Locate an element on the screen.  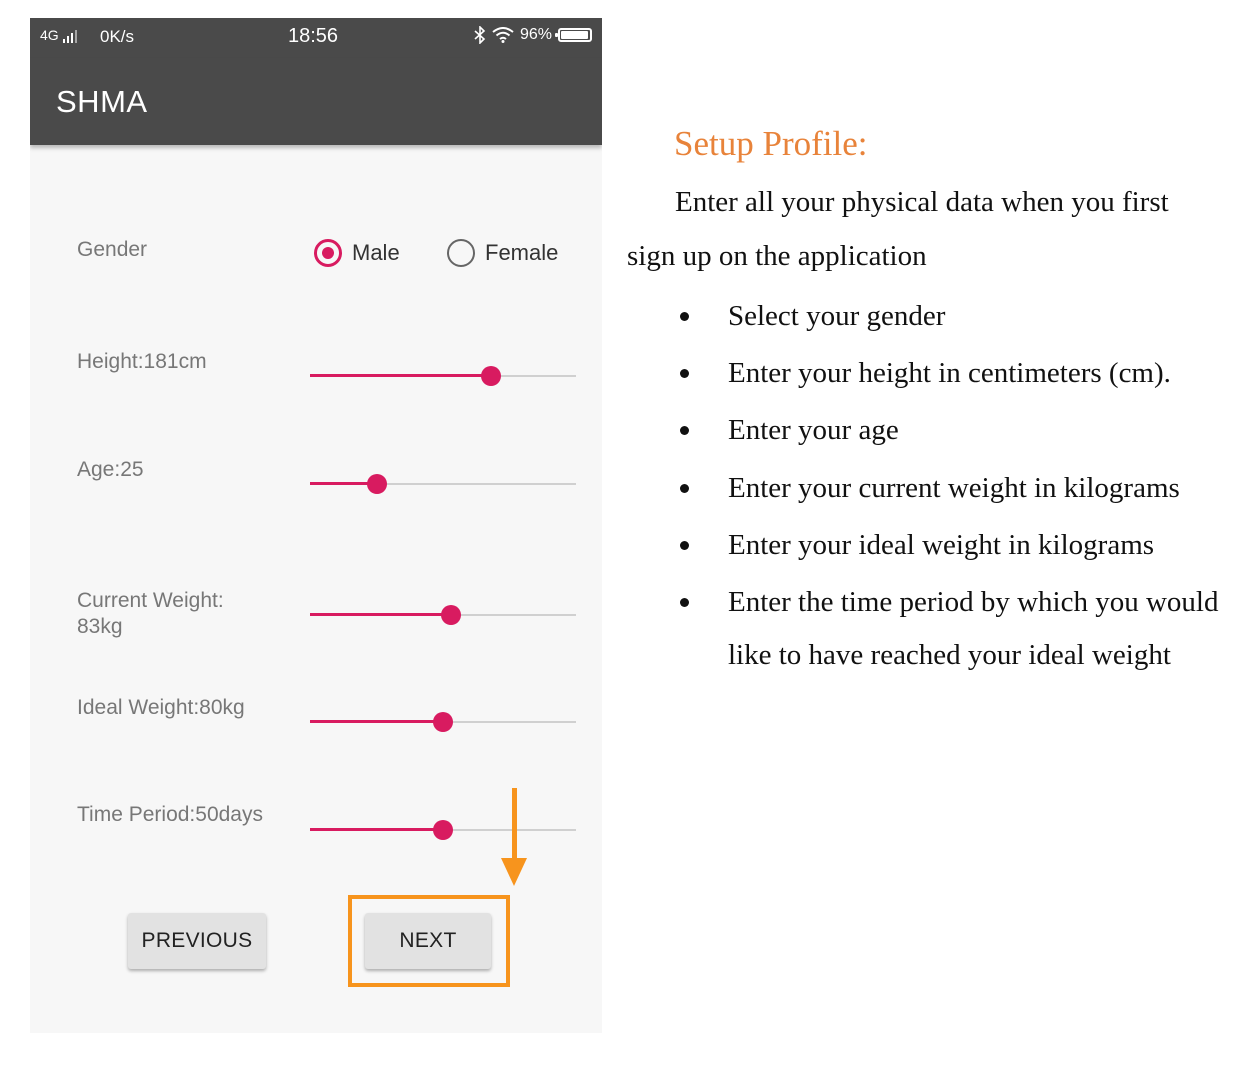
radio-selected-icon is located at coordinates (328, 253).